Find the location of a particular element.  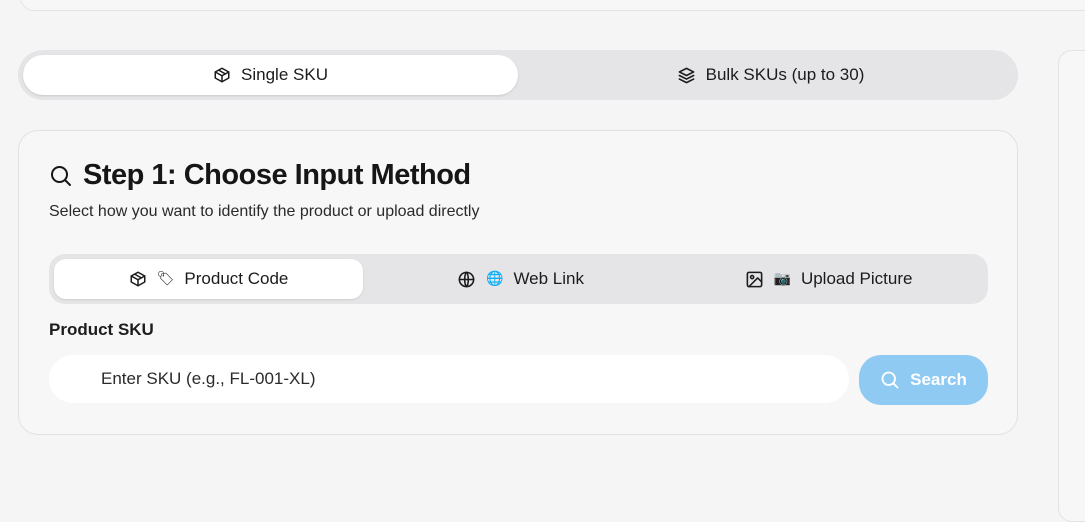

tab-single-sku: Single SKU is located at coordinates (270, 75).